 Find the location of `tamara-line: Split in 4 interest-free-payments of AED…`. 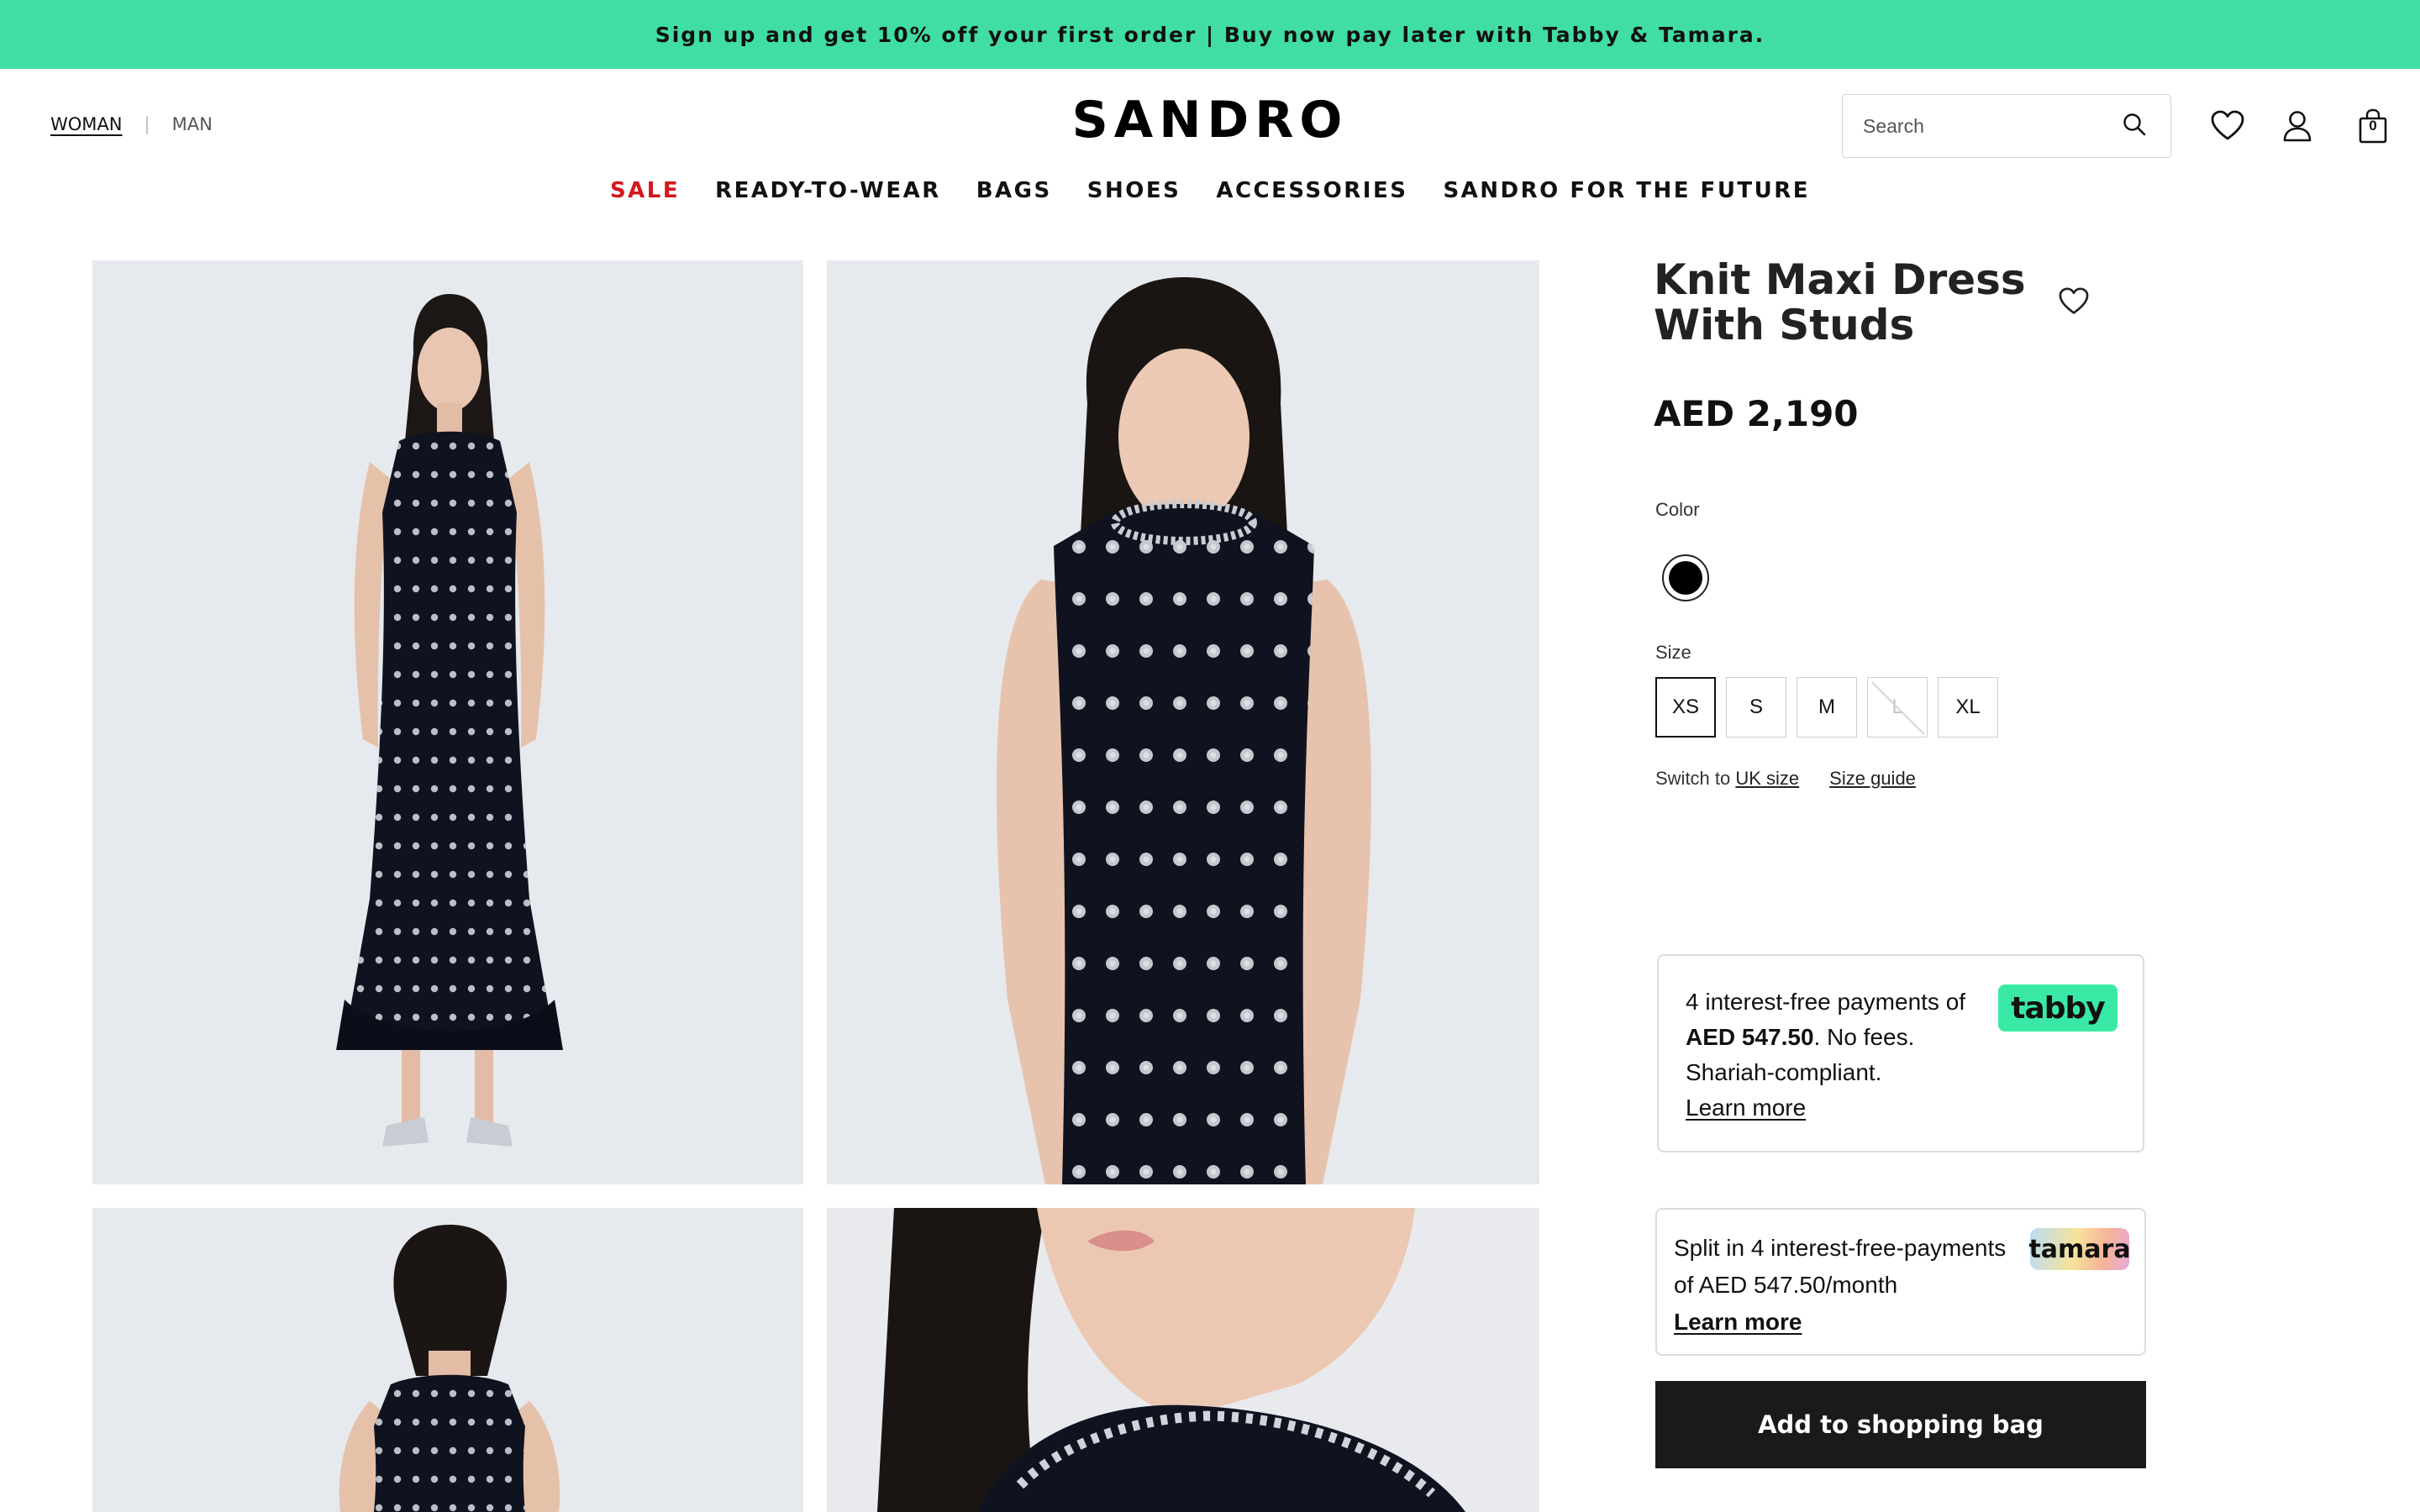

tamara-line: Split in 4 interest-free-payments of AED… is located at coordinates (1841, 1266).